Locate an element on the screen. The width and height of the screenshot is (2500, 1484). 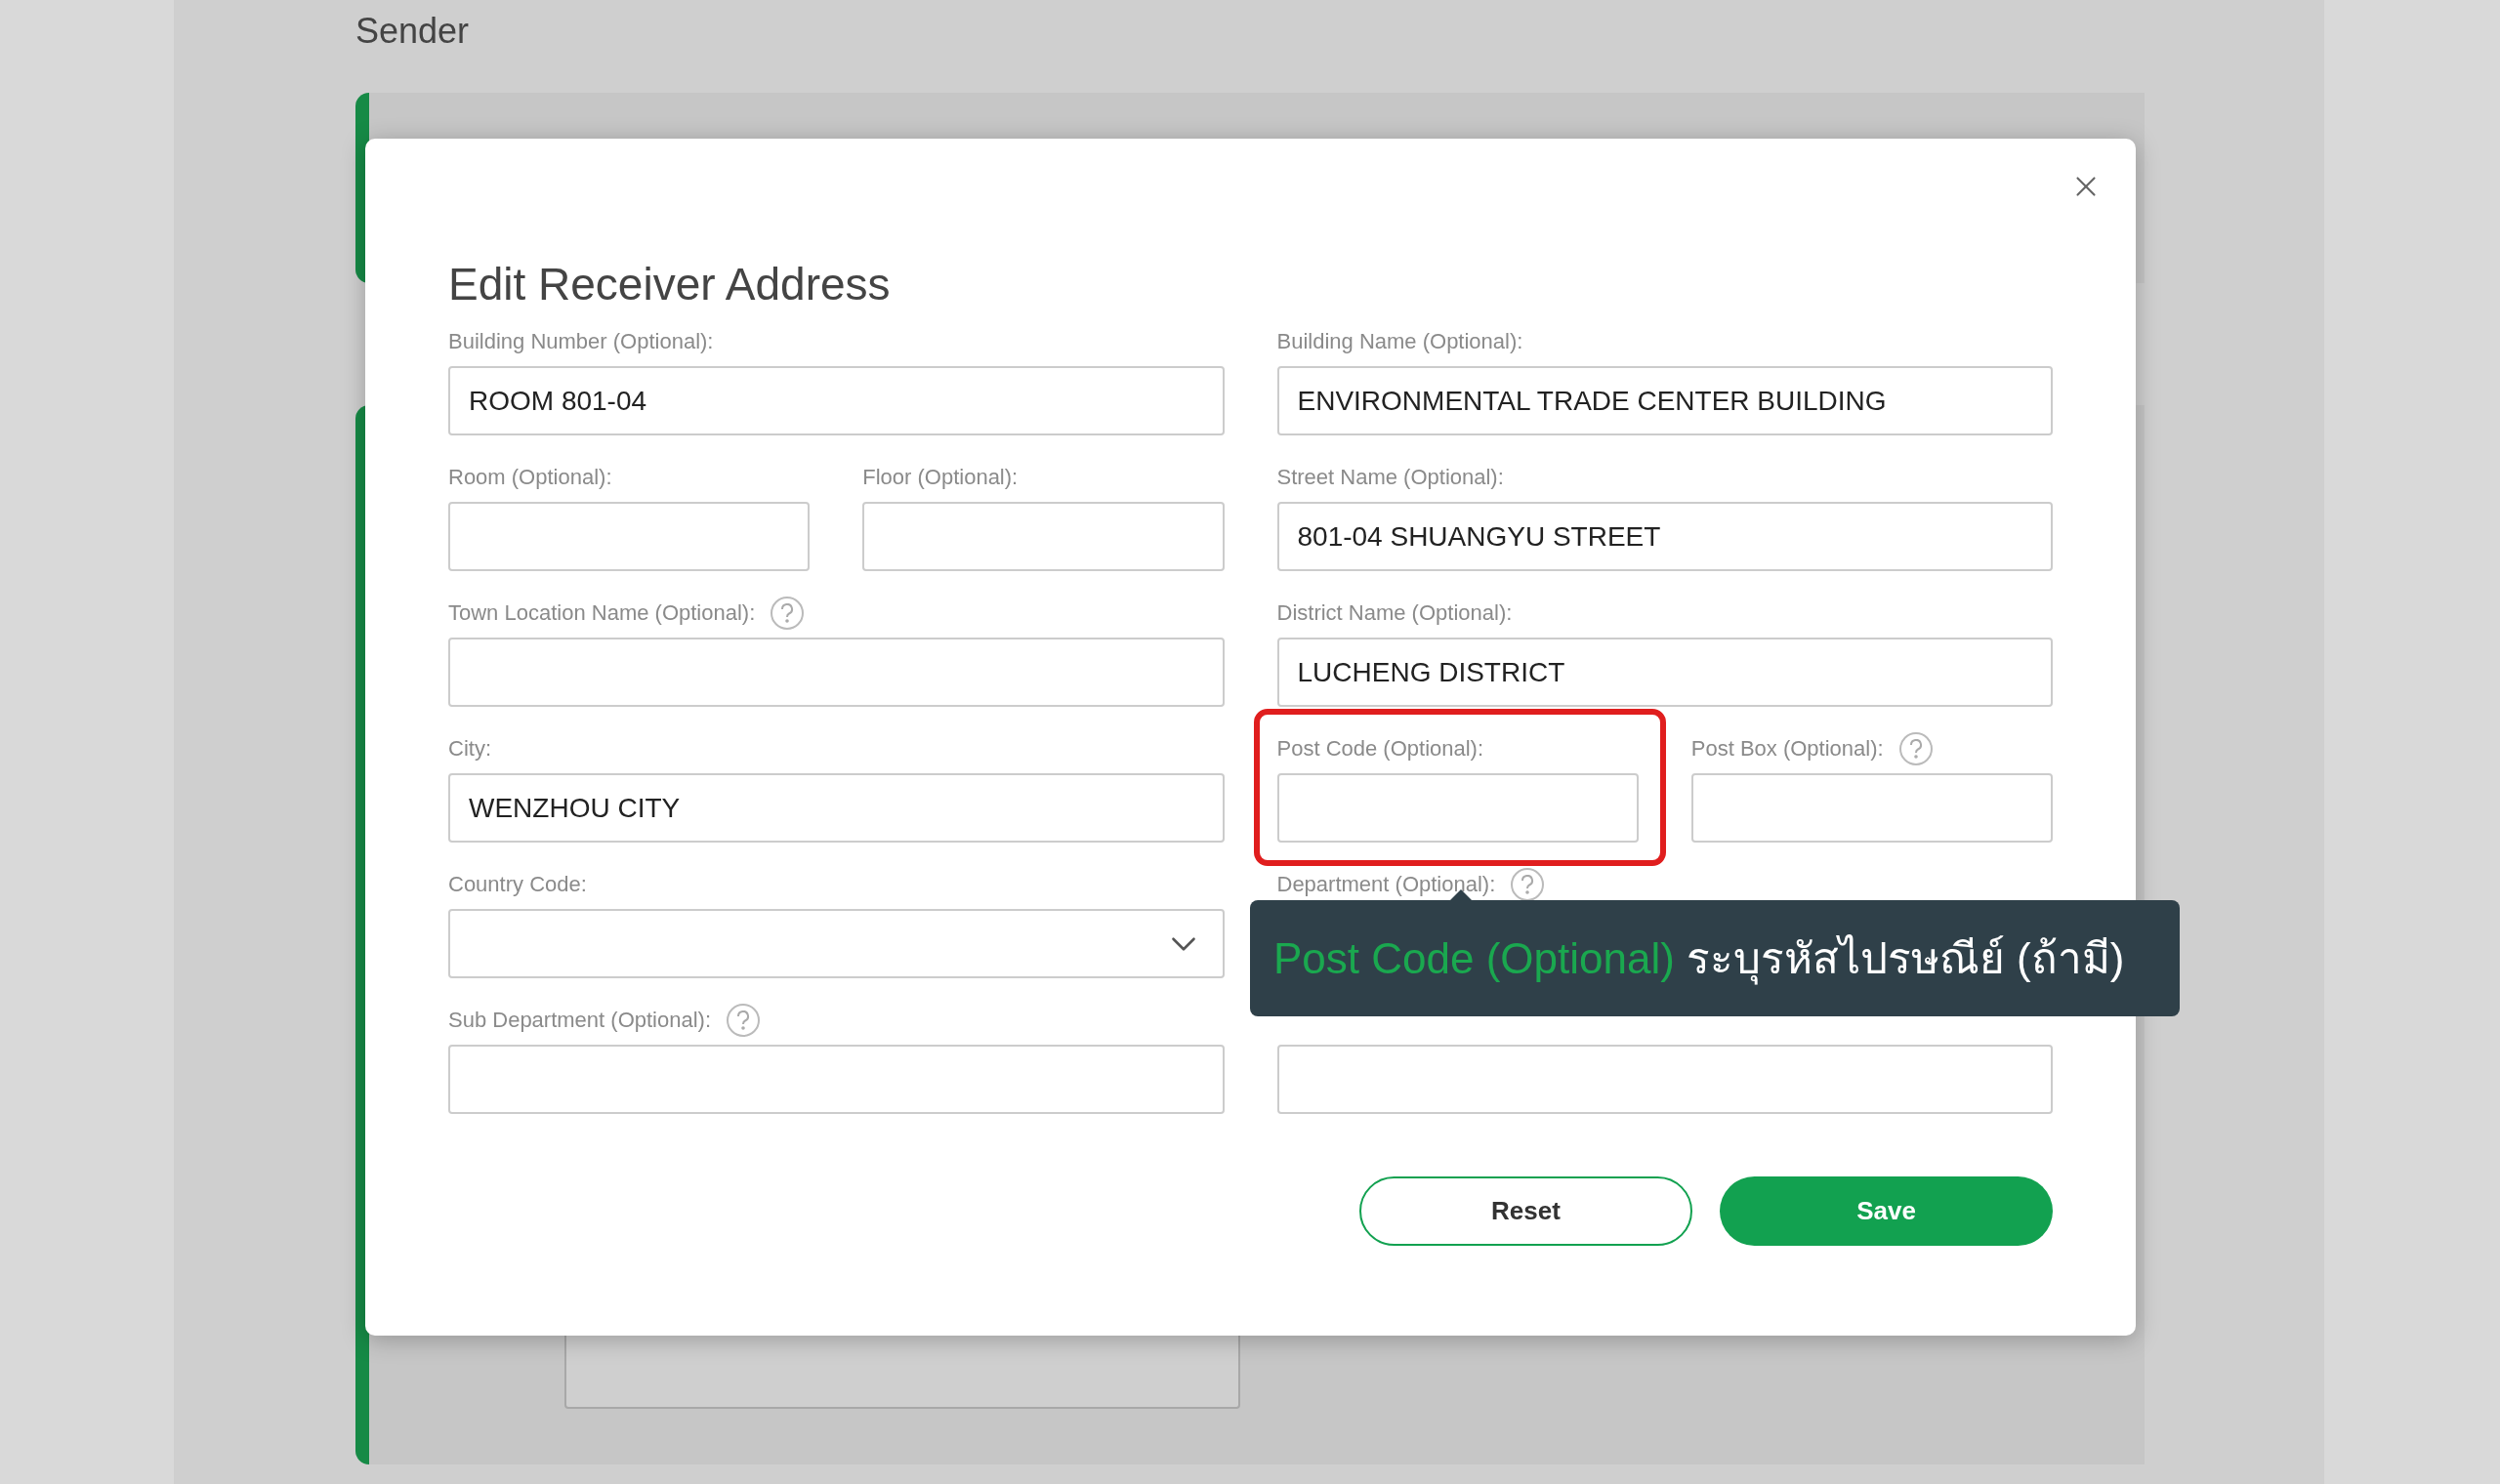
field-label: Country Code: is located at coordinates (517, 885).